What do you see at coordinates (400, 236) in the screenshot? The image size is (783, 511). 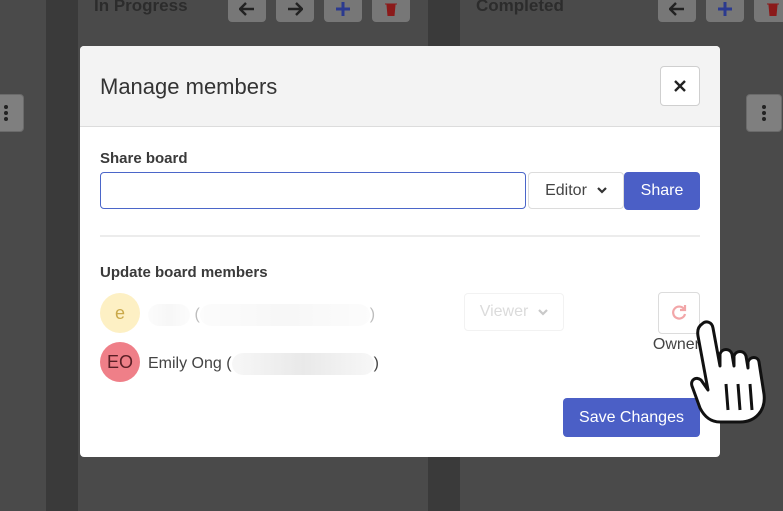 I see `section-divider` at bounding box center [400, 236].